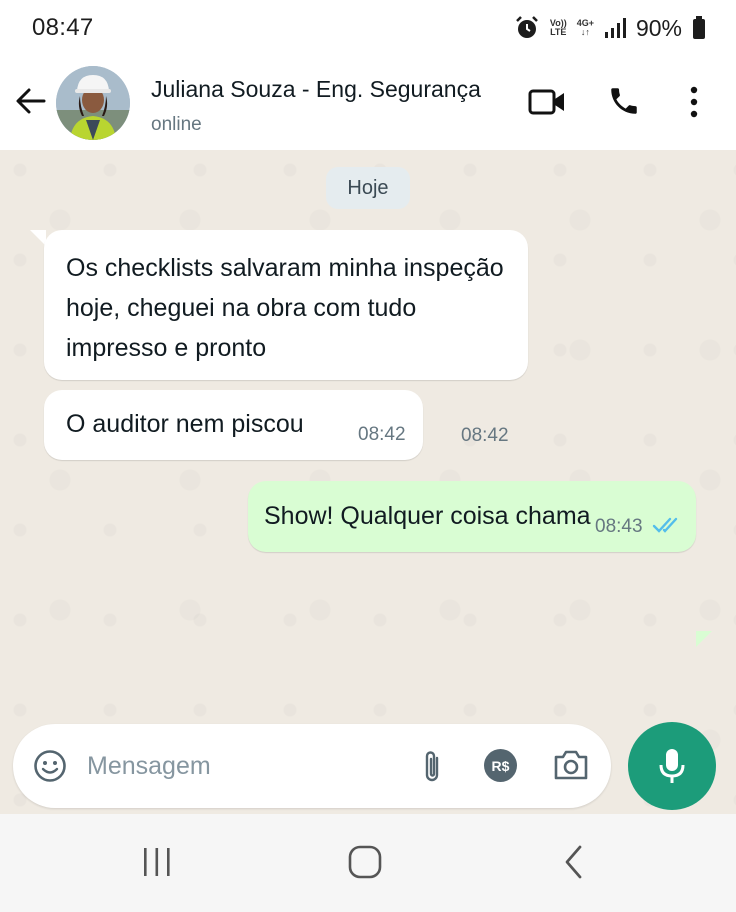  Describe the element at coordinates (665, 525) in the screenshot. I see `read-receipt-icon` at that location.